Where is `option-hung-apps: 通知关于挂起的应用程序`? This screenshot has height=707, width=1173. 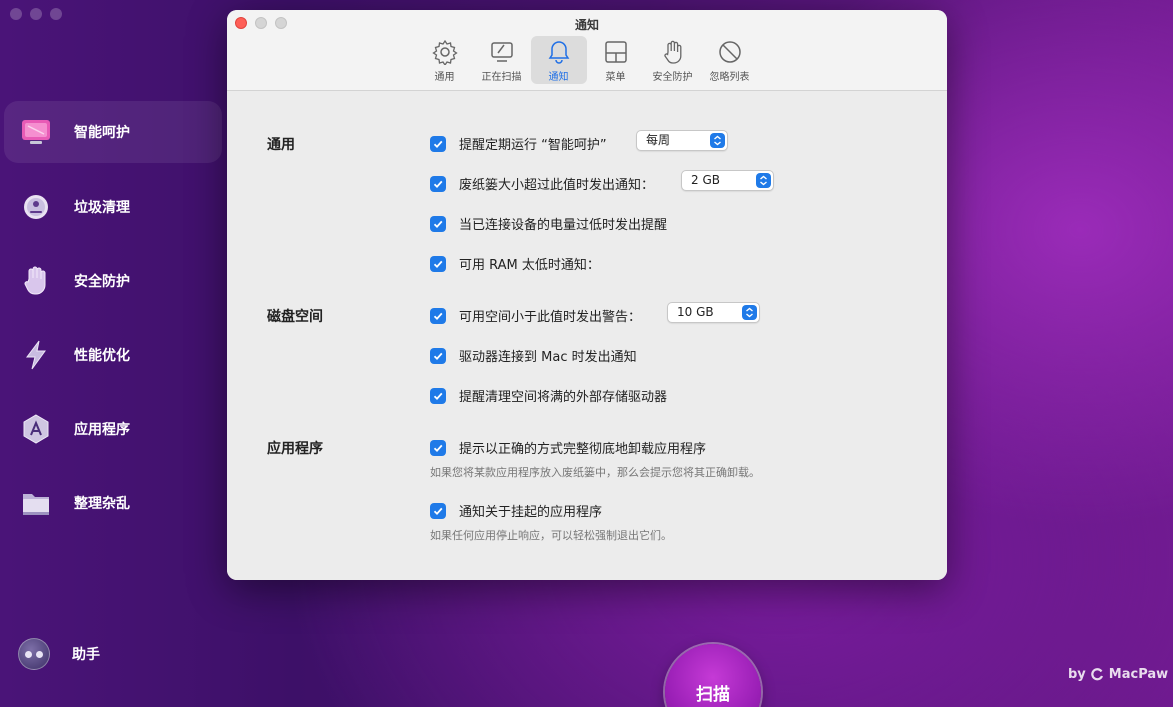 option-hung-apps: 通知关于挂起的应用程序 is located at coordinates (516, 510).